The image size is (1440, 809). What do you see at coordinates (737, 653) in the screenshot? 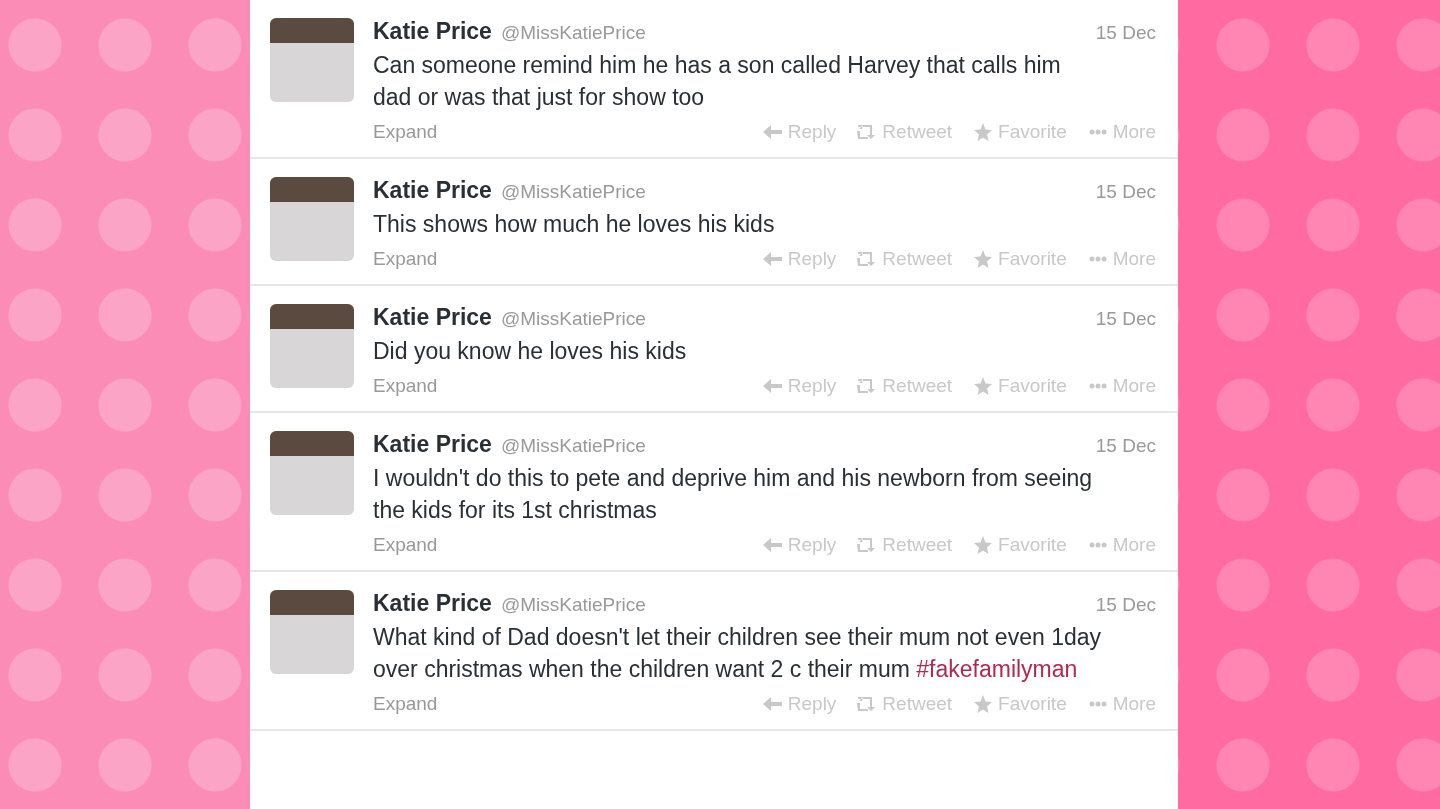
I see `tweet-text: What kind of Dad doesn't let their children see their mum not even 1day over christmas when the children want 2 c their mum #fakefamilyman` at bounding box center [737, 653].